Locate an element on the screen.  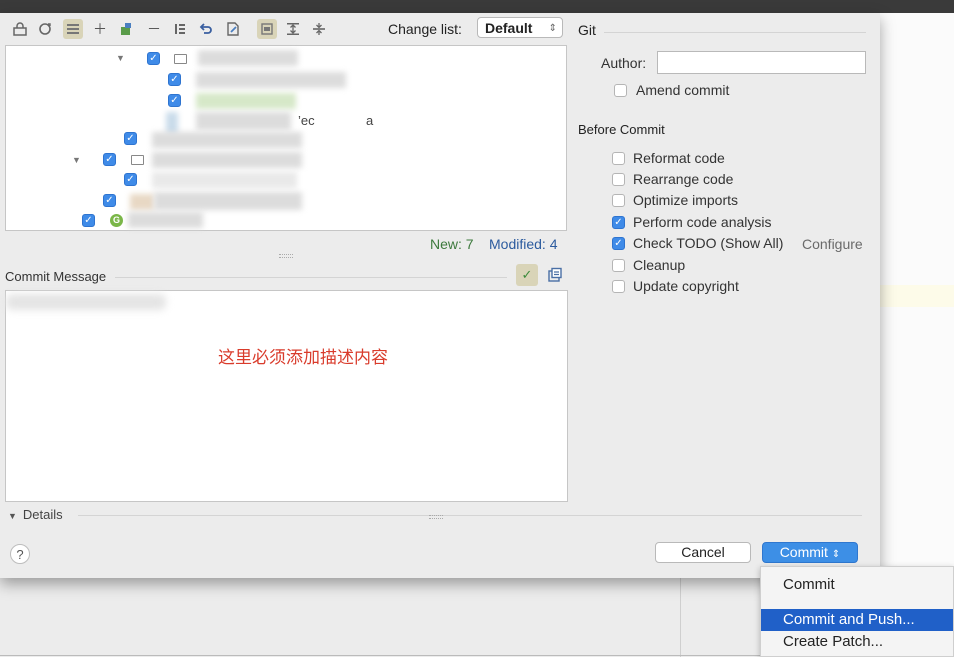
perform-code-analysis-checkbox: ✓ is located at coordinates (618, 222).